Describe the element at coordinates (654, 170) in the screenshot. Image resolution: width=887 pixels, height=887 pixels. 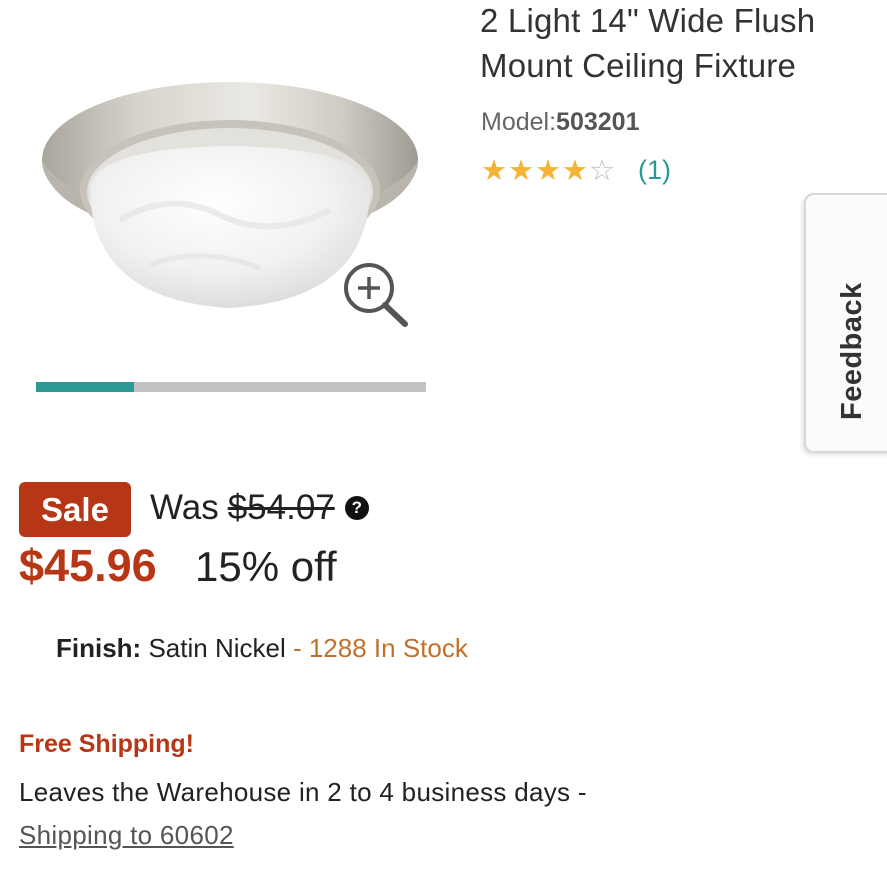
I see `review-count-link: (1)` at that location.